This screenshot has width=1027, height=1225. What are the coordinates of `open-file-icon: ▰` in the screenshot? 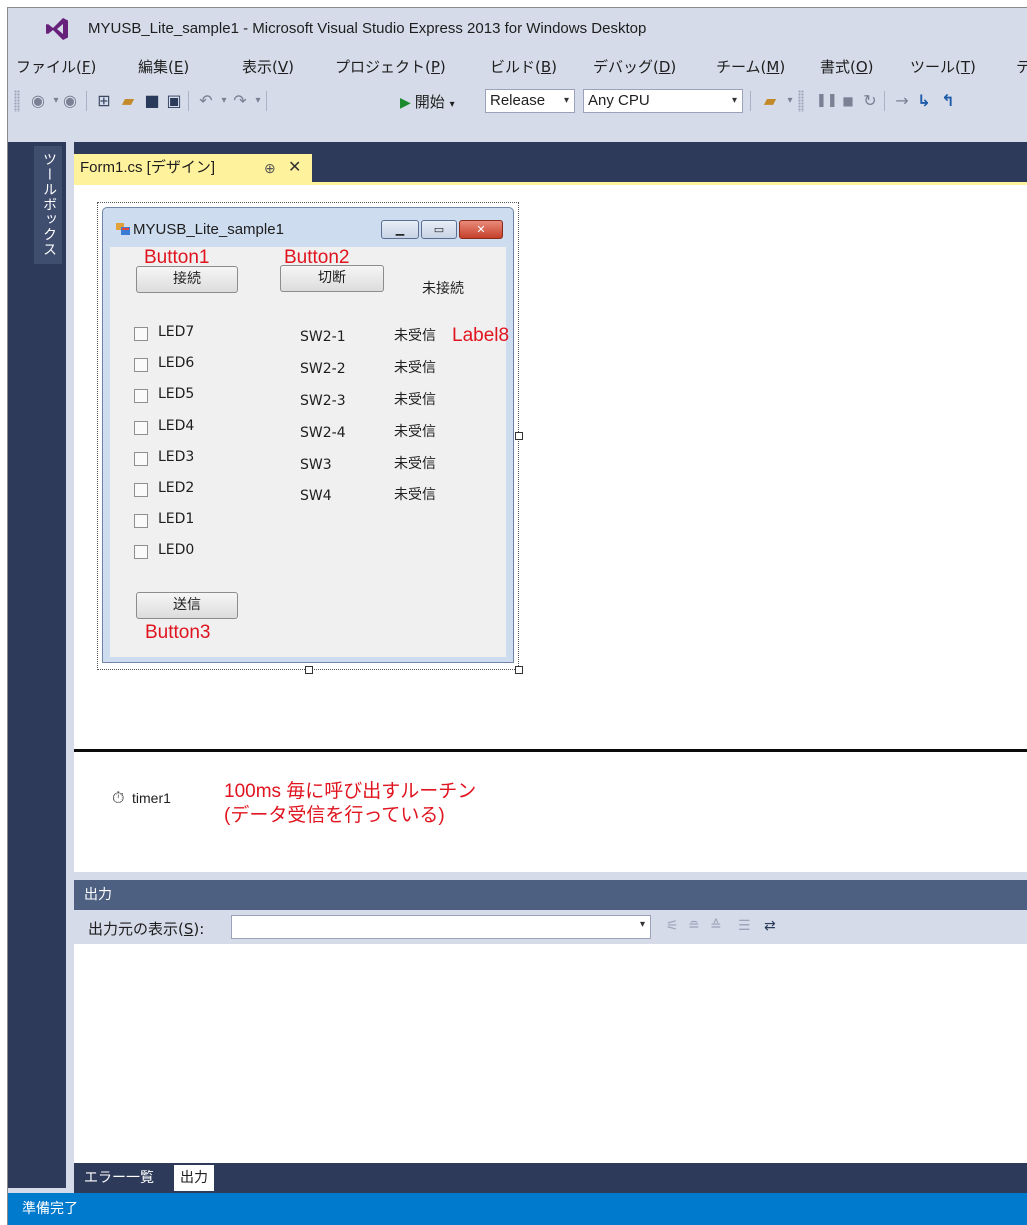 It's located at (128, 101).